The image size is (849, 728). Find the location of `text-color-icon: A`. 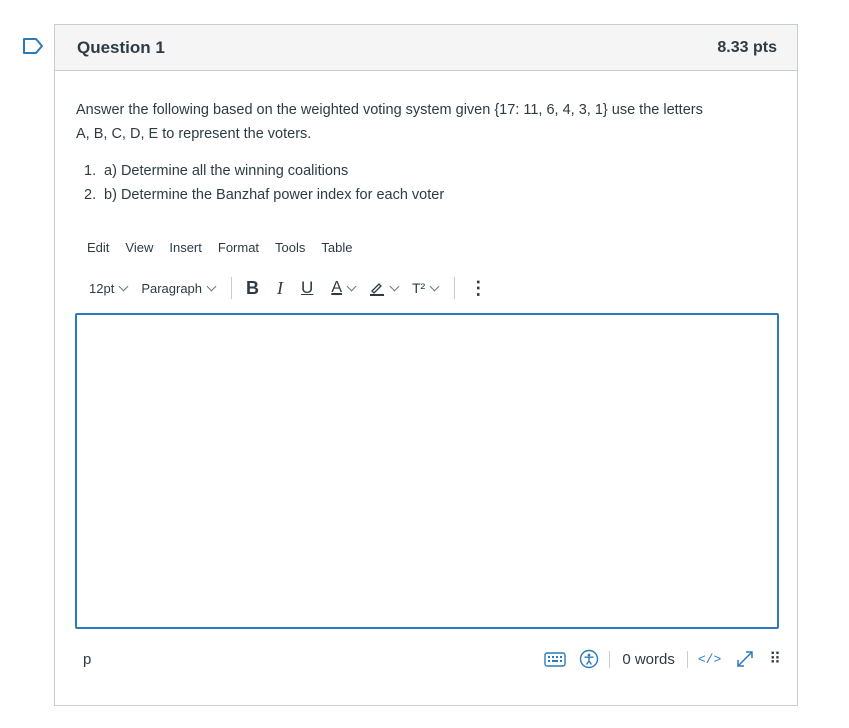

text-color-icon: A is located at coordinates (336, 287).